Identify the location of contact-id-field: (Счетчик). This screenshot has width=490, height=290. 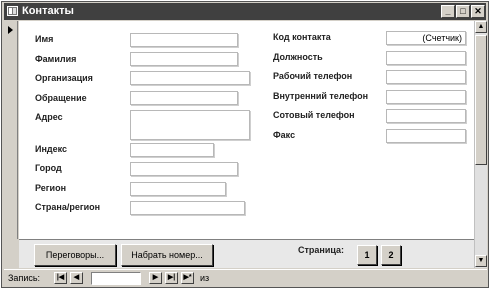
(426, 38).